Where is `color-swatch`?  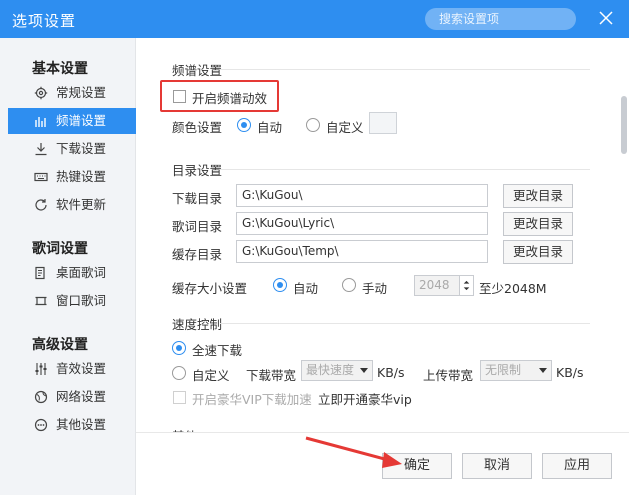
color-swatch is located at coordinates (383, 123).